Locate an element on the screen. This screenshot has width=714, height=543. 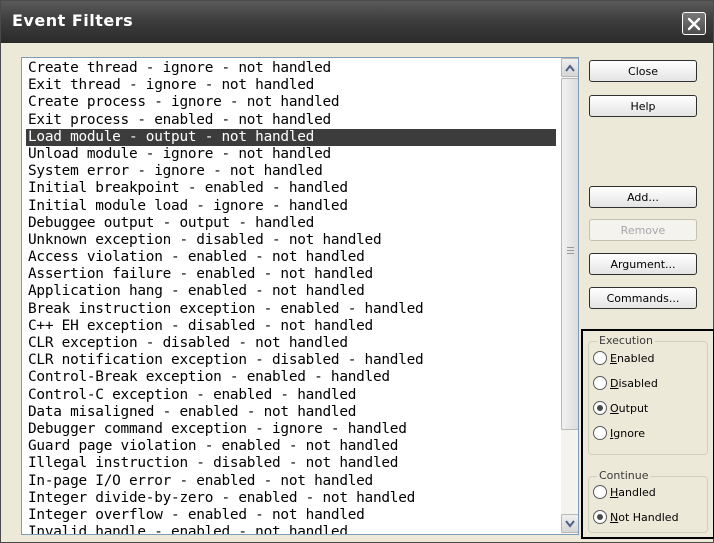
remove-button: Remove is located at coordinates (643, 230).